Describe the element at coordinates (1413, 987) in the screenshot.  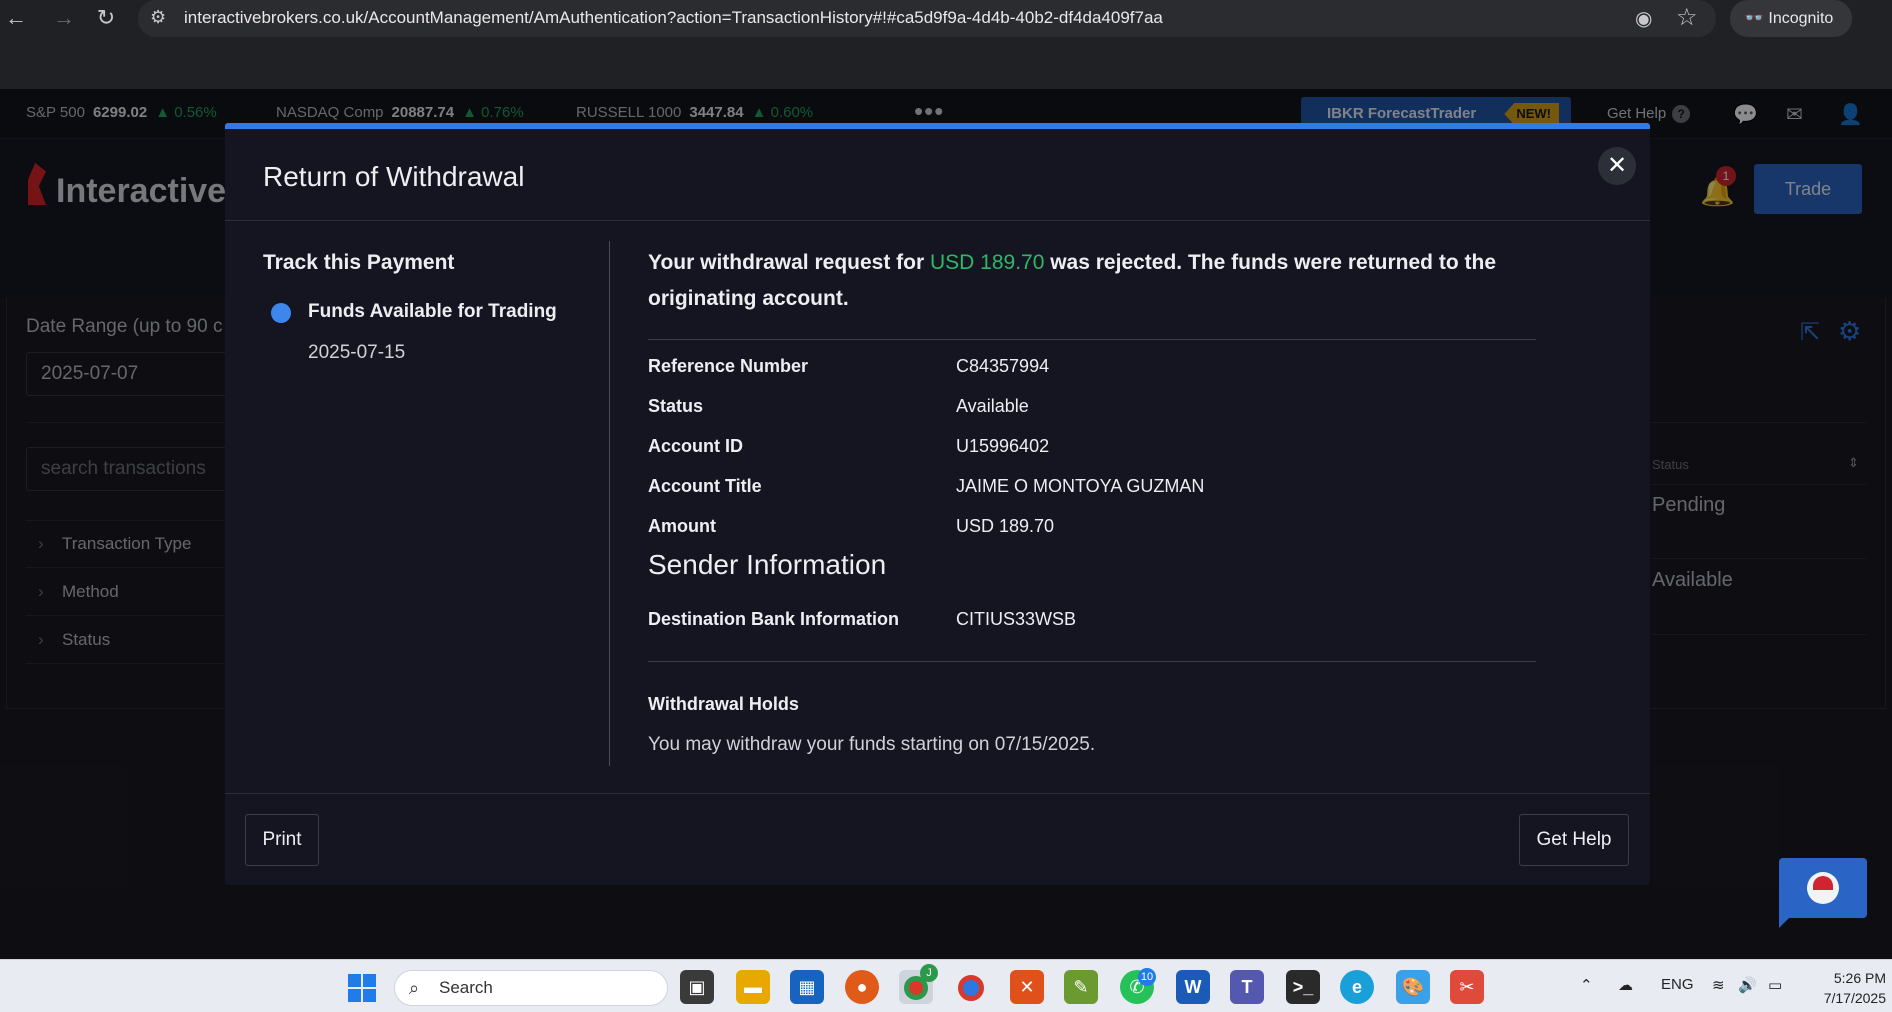
I see `paint-app-icon: 🎨` at that location.